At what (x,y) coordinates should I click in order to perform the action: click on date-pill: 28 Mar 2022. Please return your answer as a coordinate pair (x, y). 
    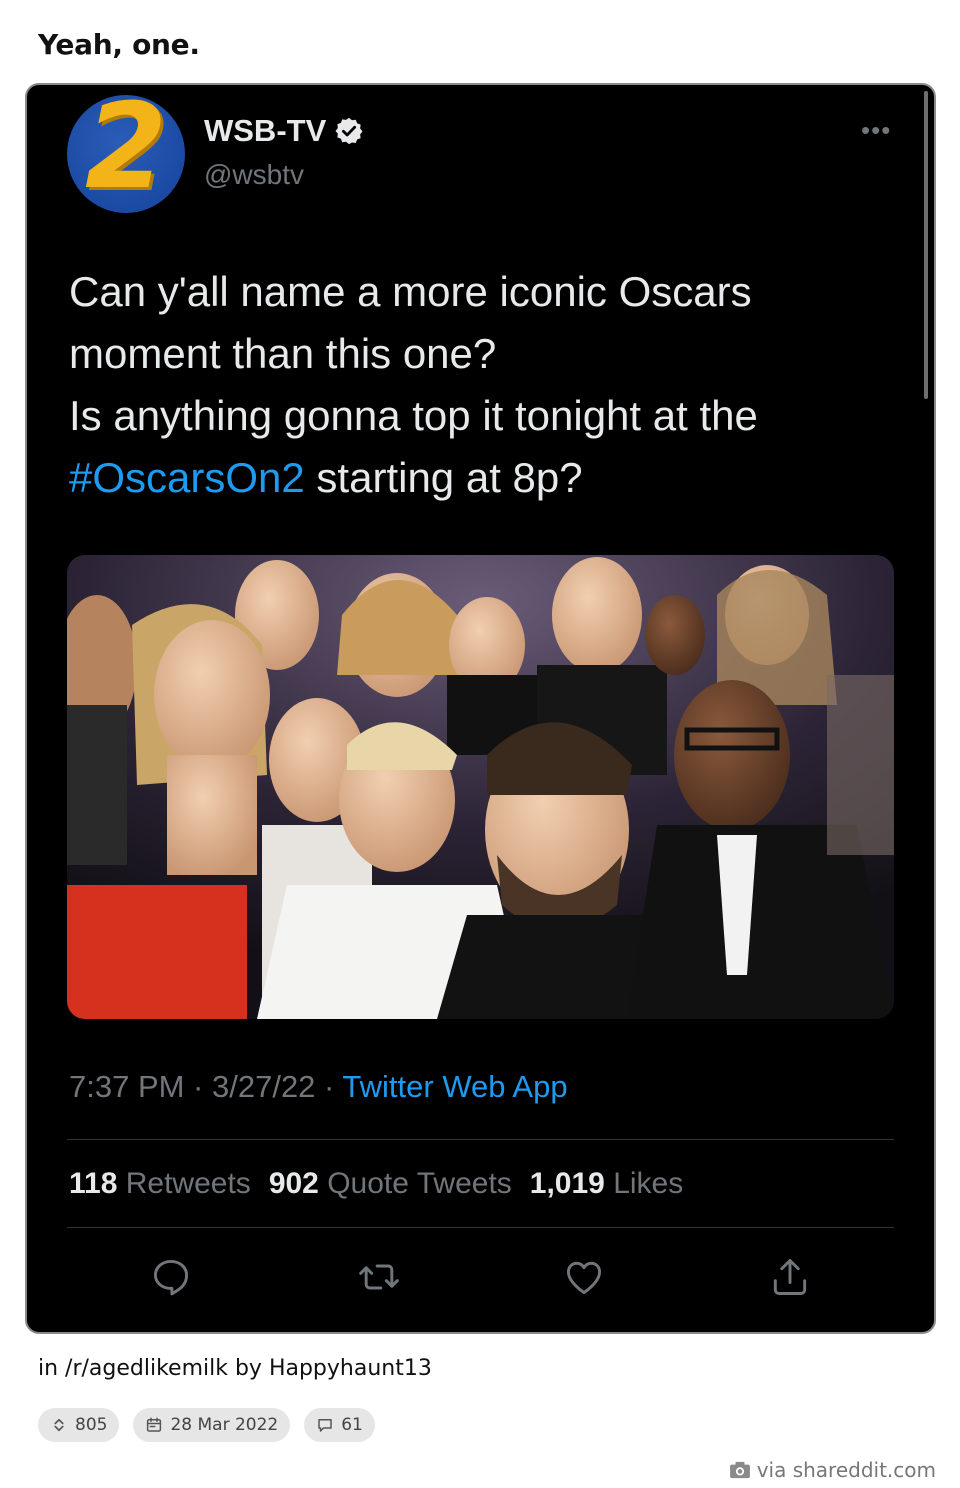
    Looking at the image, I should click on (212, 1425).